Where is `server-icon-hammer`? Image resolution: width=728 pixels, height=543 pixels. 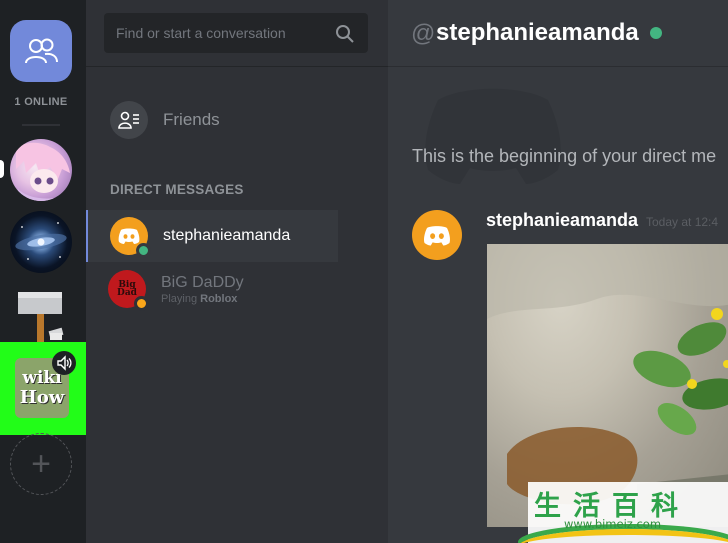 server-icon-hammer is located at coordinates (41, 314).